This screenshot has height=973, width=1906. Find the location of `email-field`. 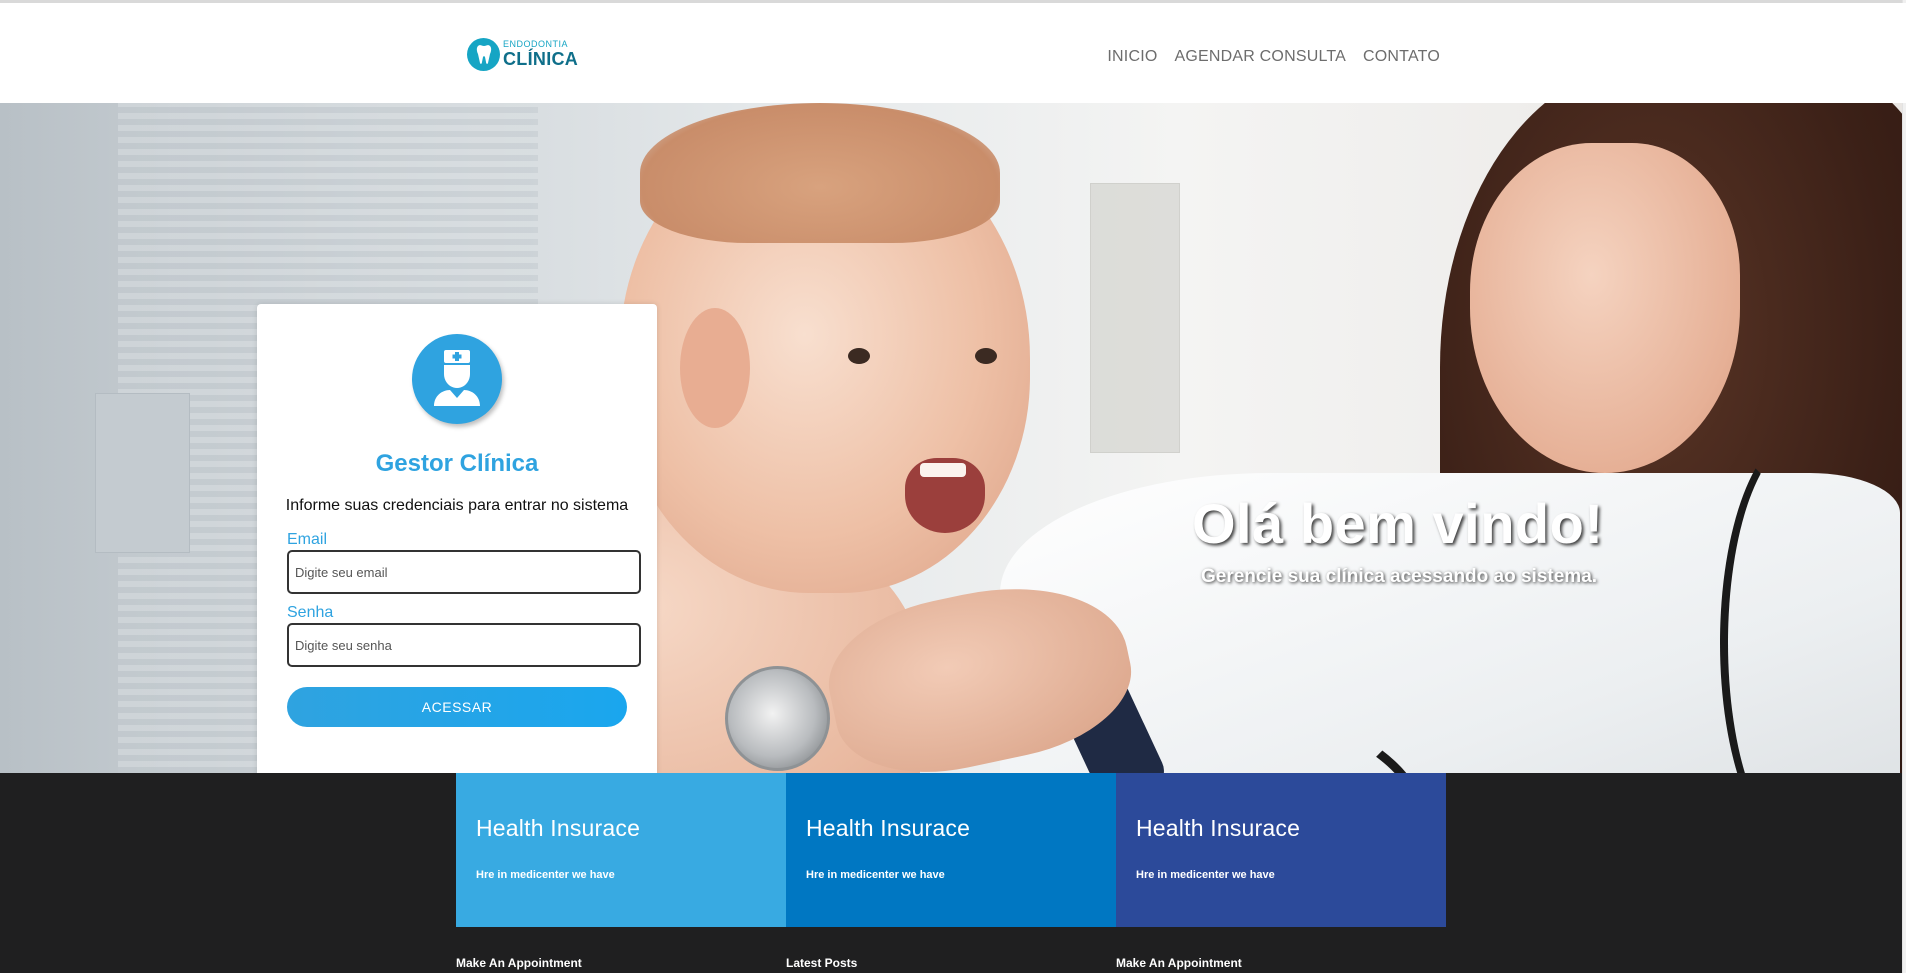

email-field is located at coordinates (464, 572).